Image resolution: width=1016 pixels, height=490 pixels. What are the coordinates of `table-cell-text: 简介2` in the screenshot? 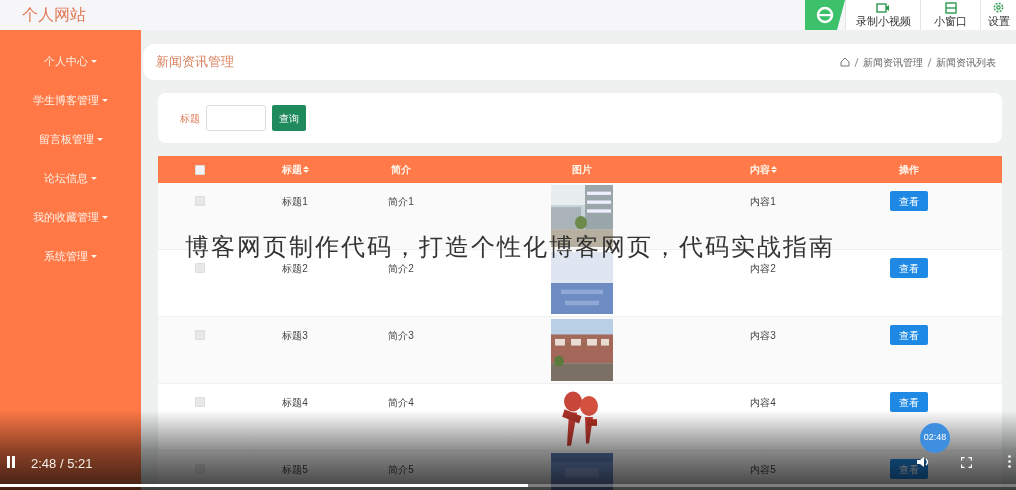 It's located at (401, 269).